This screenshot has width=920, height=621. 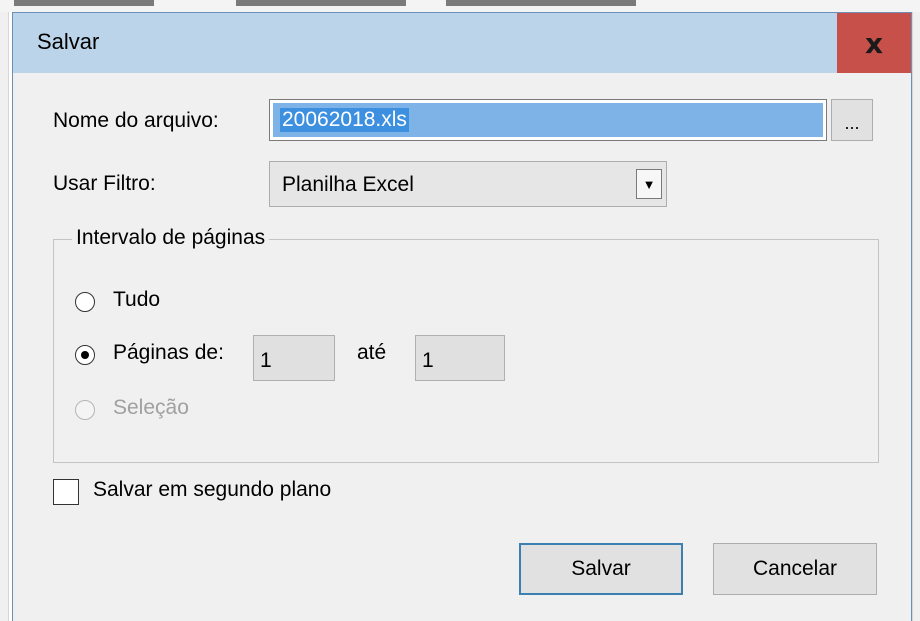 What do you see at coordinates (85, 355) in the screenshot?
I see `radio-pages` at bounding box center [85, 355].